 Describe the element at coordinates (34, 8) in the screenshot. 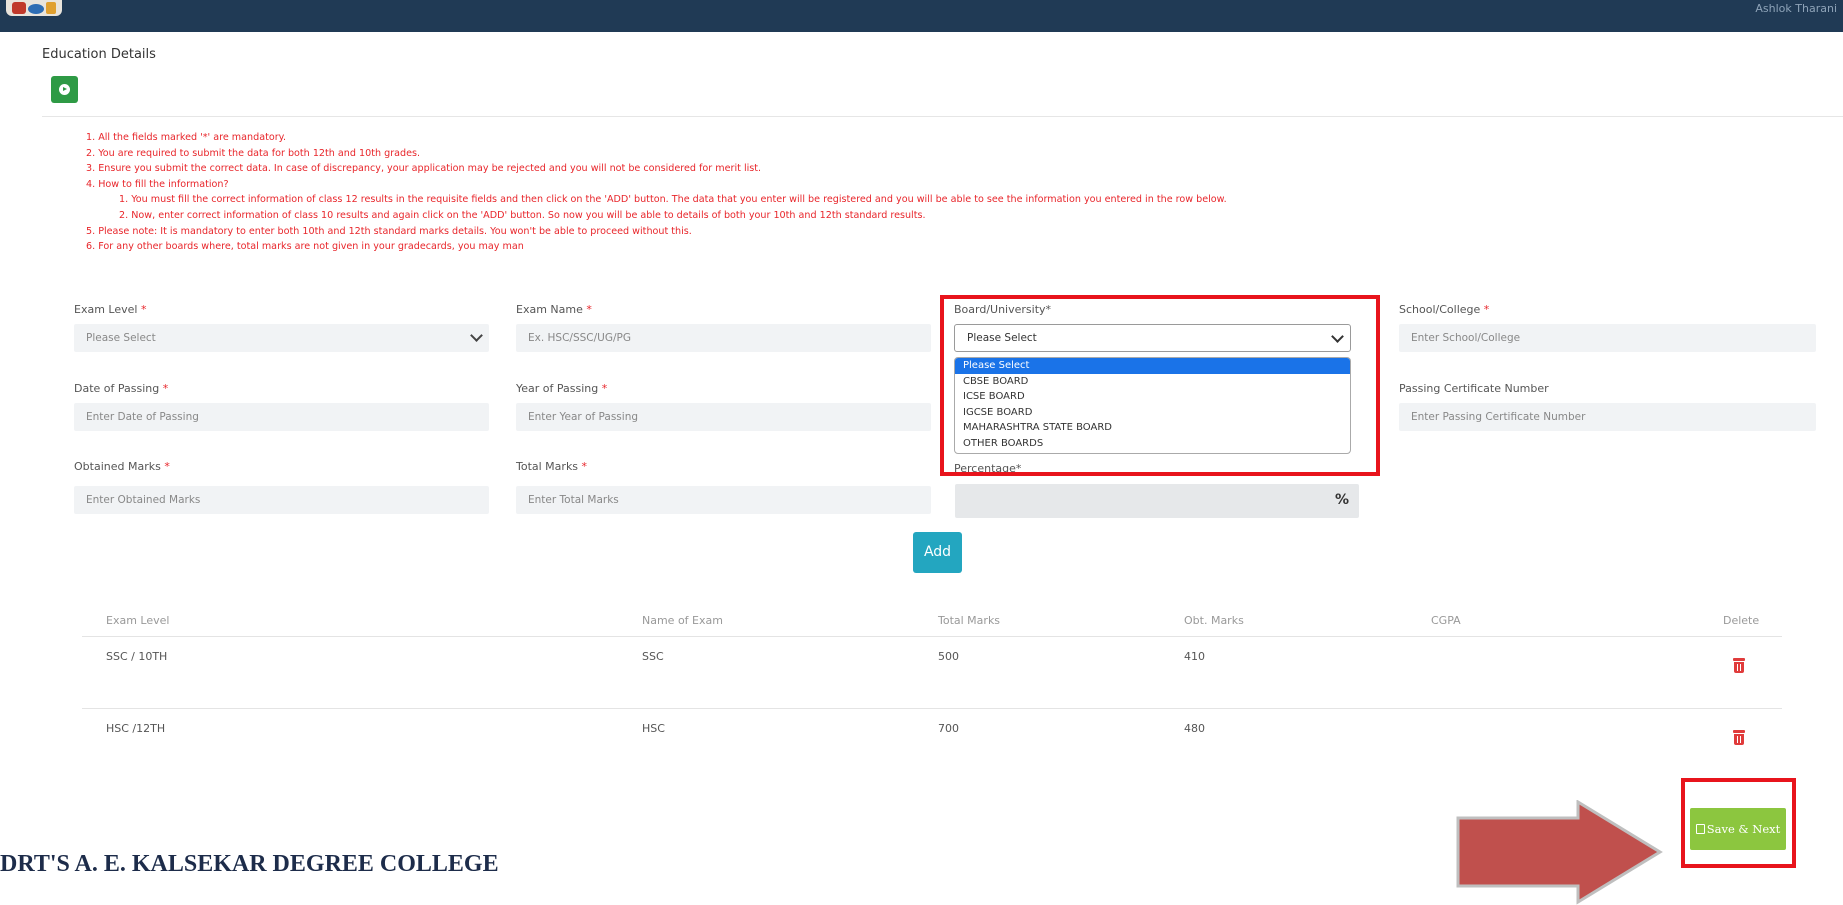

I see `logo` at that location.